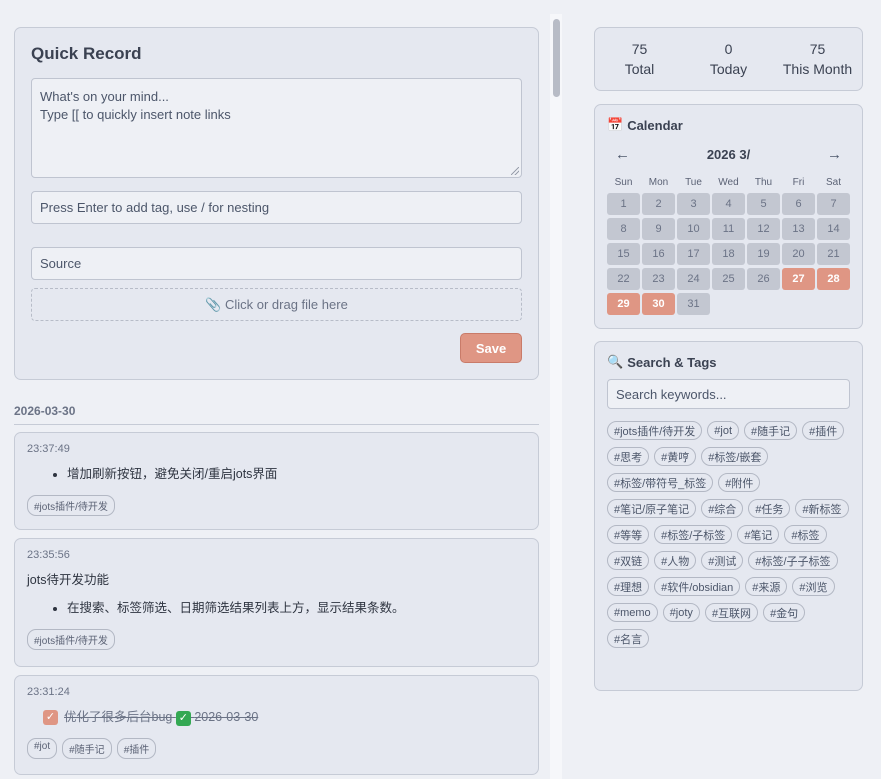 Image resolution: width=881 pixels, height=779 pixels. Describe the element at coordinates (722, 508) in the screenshot. I see `tag-chip: #综合` at that location.